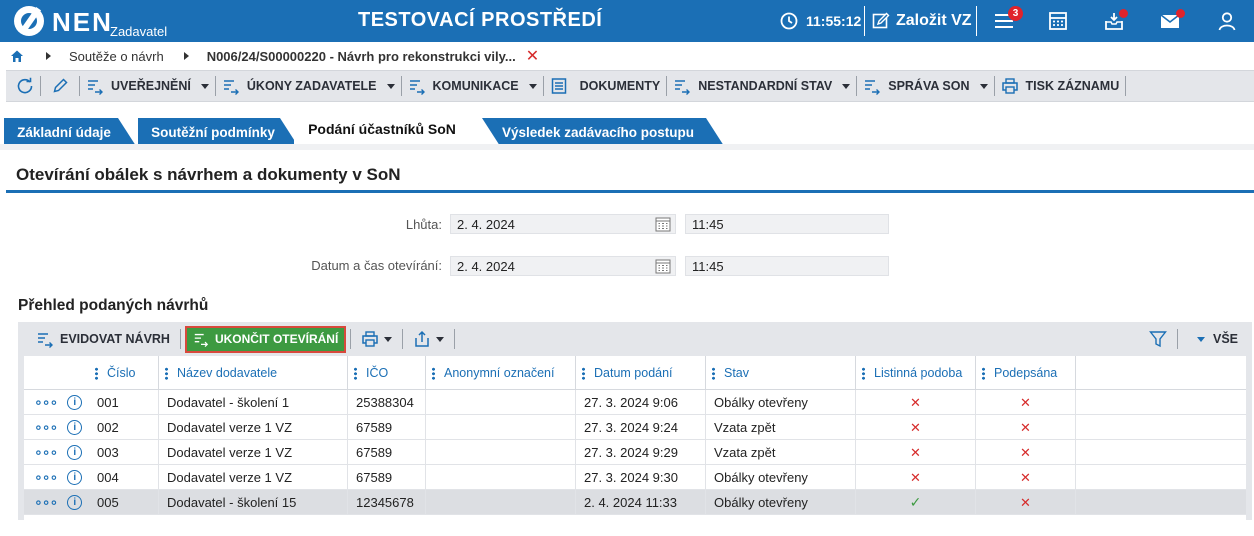  I want to click on column-header-datum: Datum podání, so click(641, 373).